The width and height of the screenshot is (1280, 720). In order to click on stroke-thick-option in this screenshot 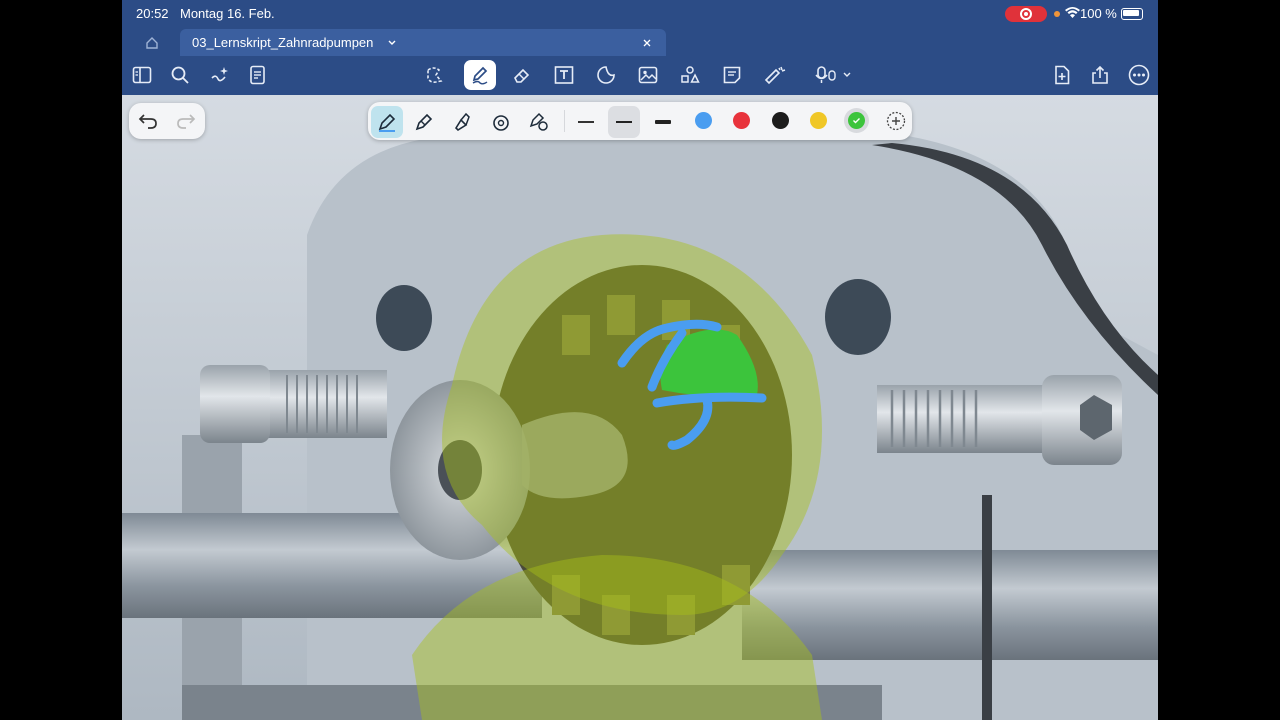, I will do `click(663, 122)`.